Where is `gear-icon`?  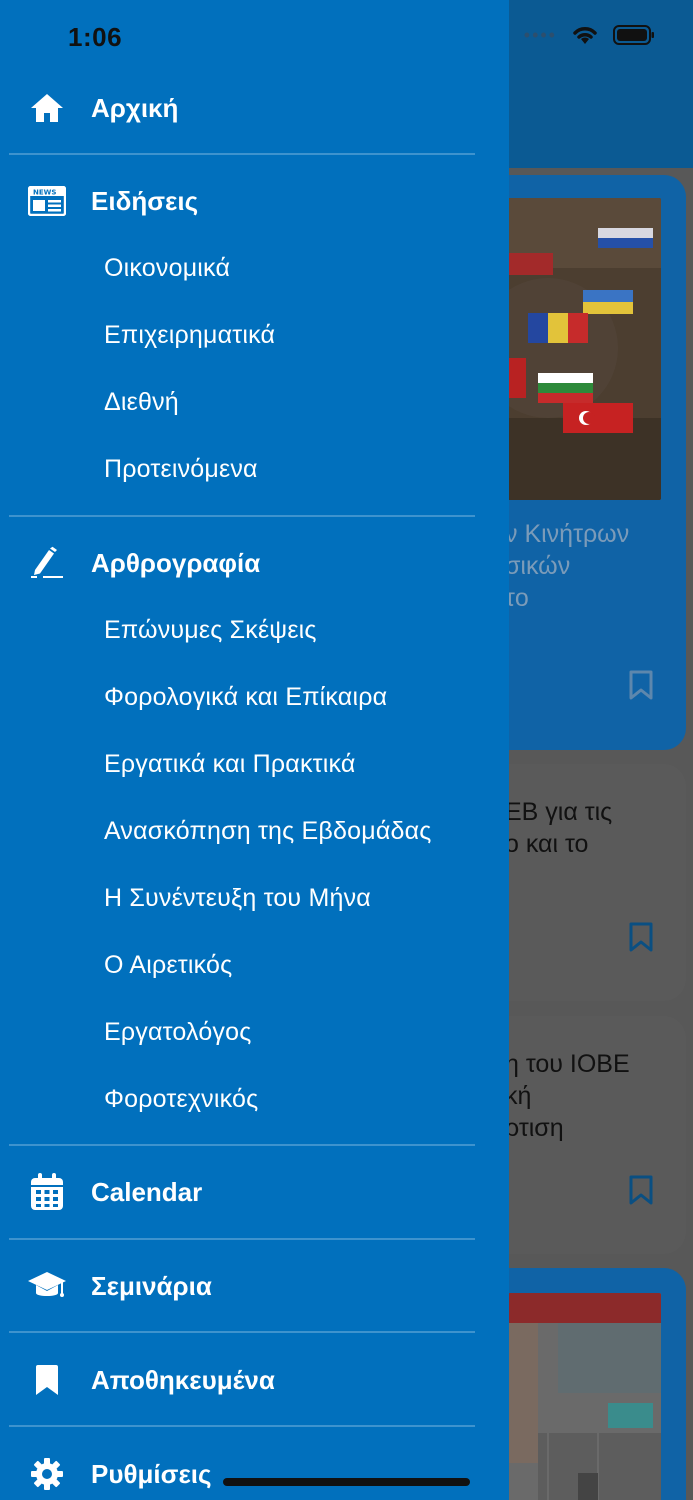
gear-icon is located at coordinates (47, 1474).